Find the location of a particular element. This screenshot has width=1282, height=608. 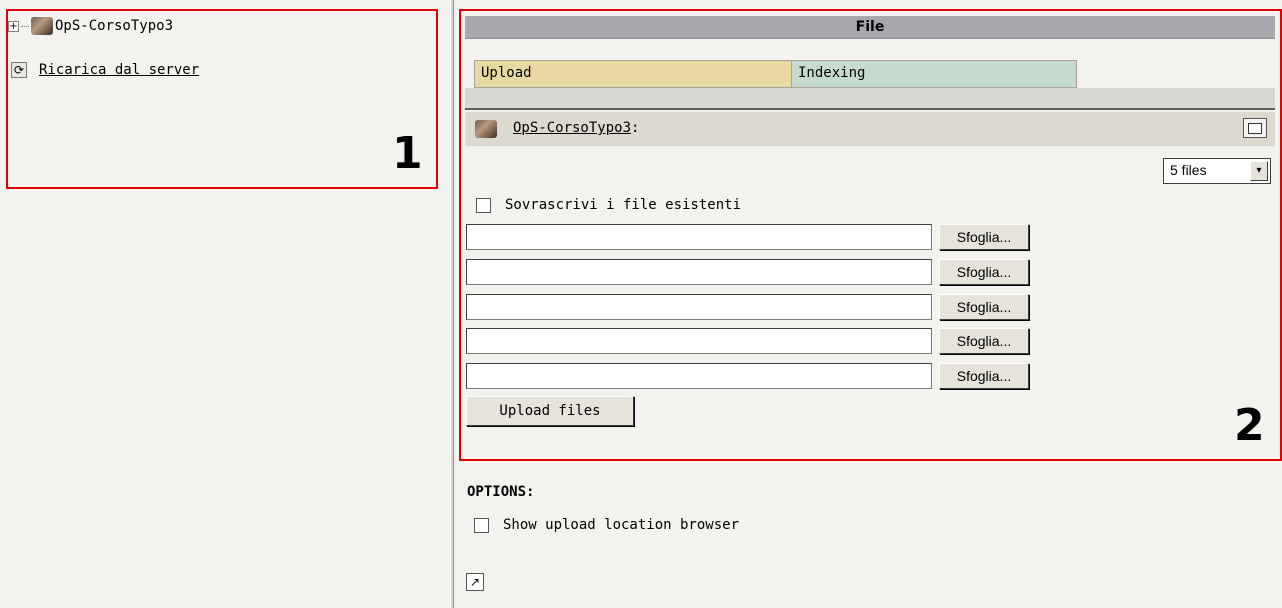

annotation-number-1: 1 is located at coordinates (407, 153).